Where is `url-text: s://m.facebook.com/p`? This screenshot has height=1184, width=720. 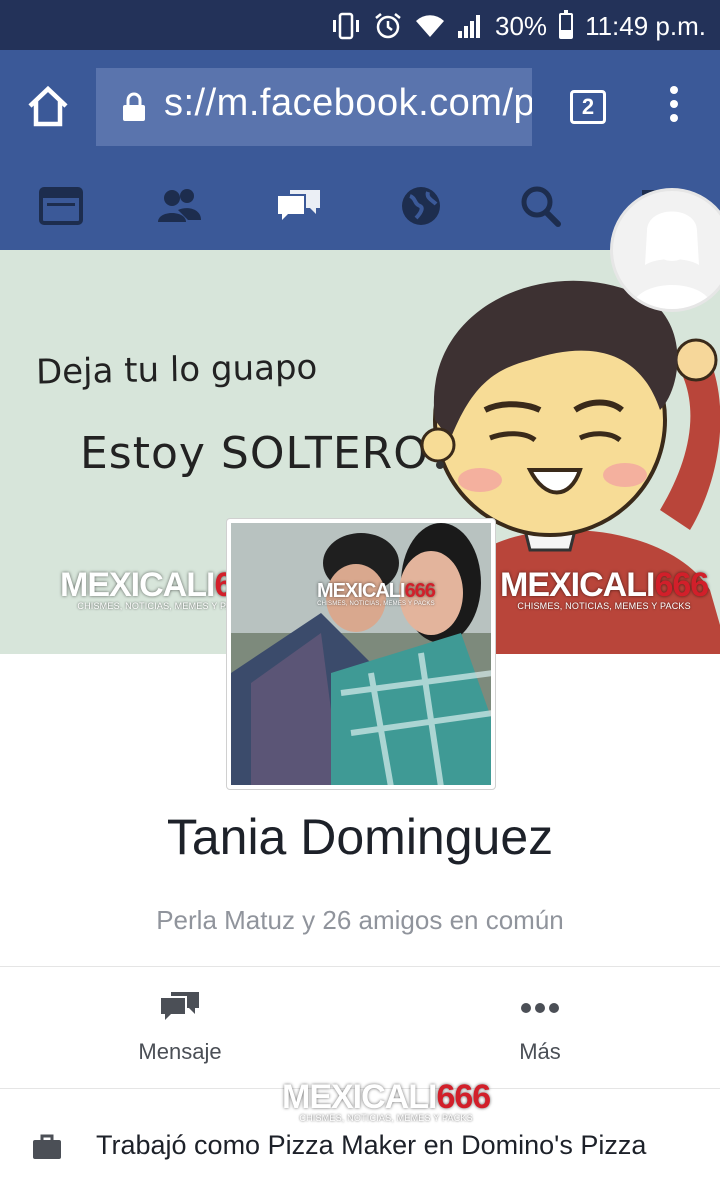
url-text: s://m.facebook.com/p is located at coordinates (348, 103).